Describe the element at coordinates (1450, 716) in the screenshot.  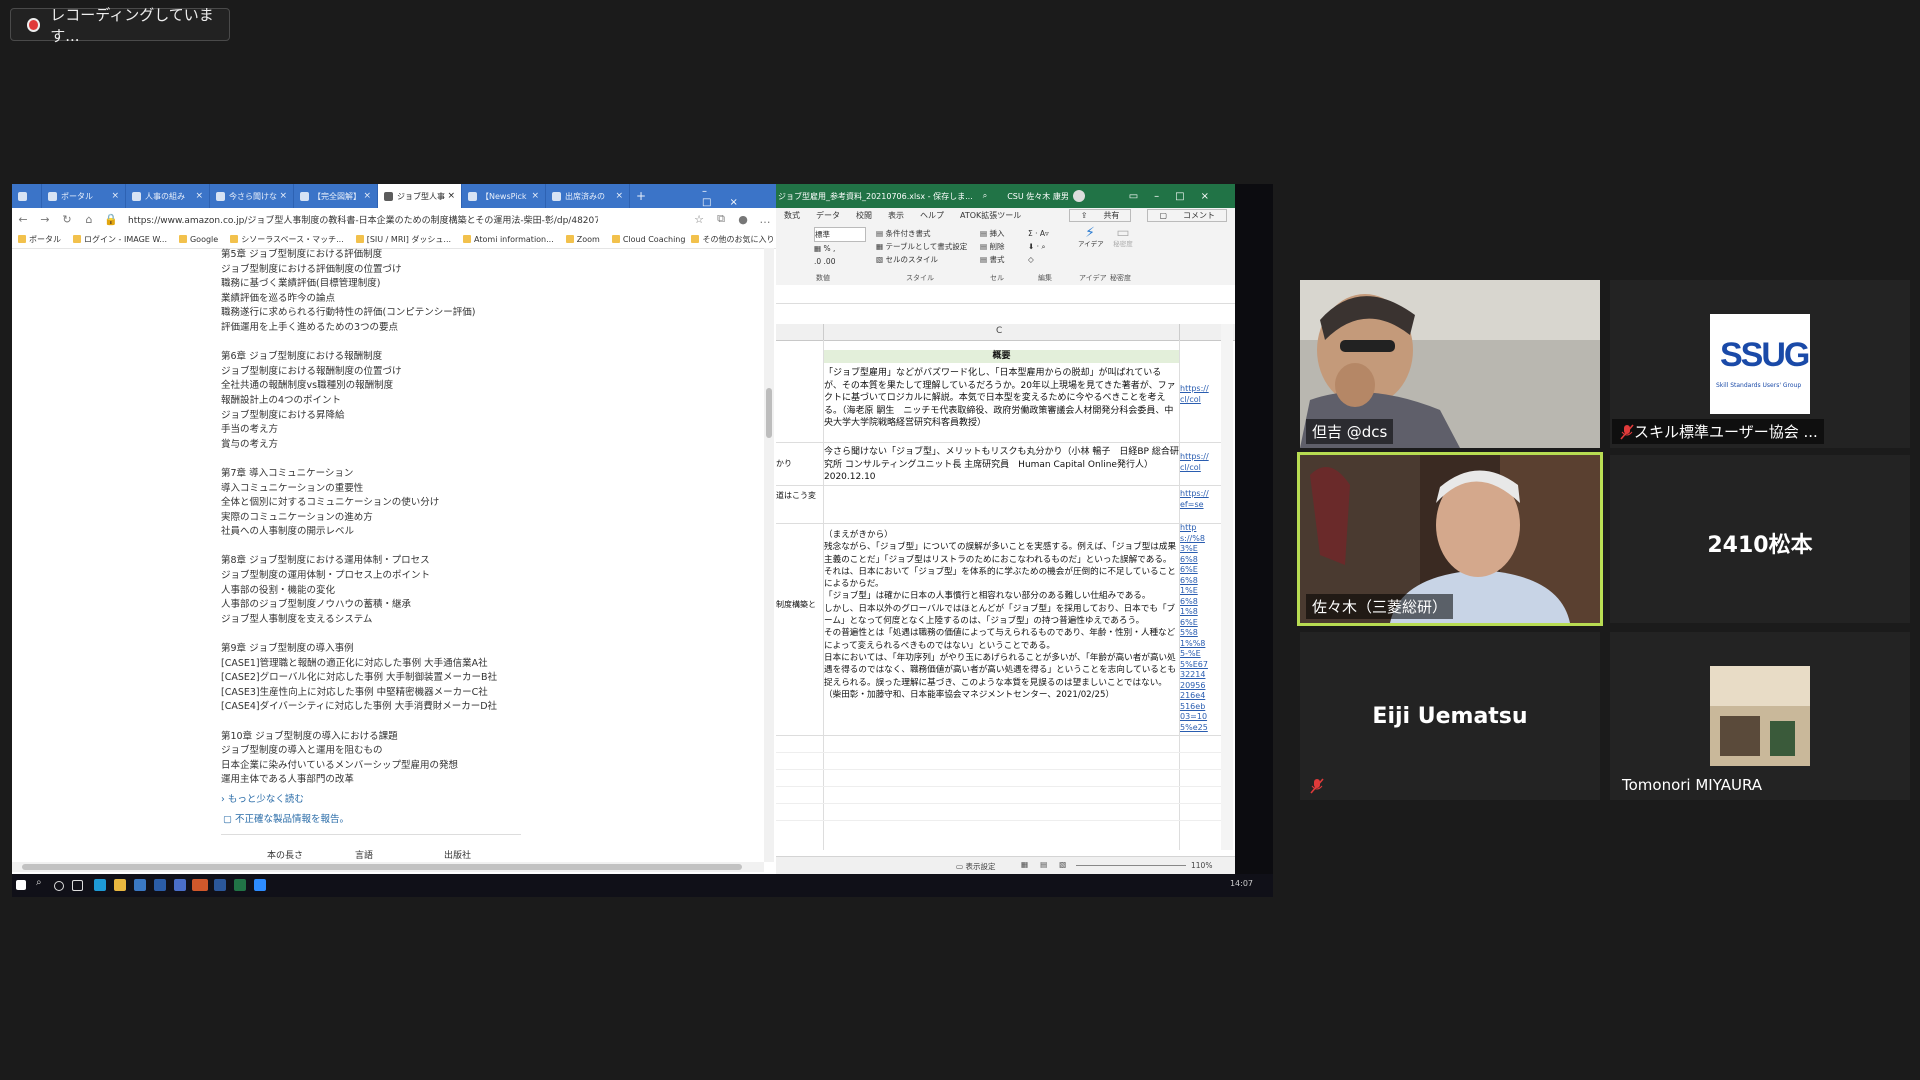
I see `participant-tile: Eiji Uematsu` at that location.